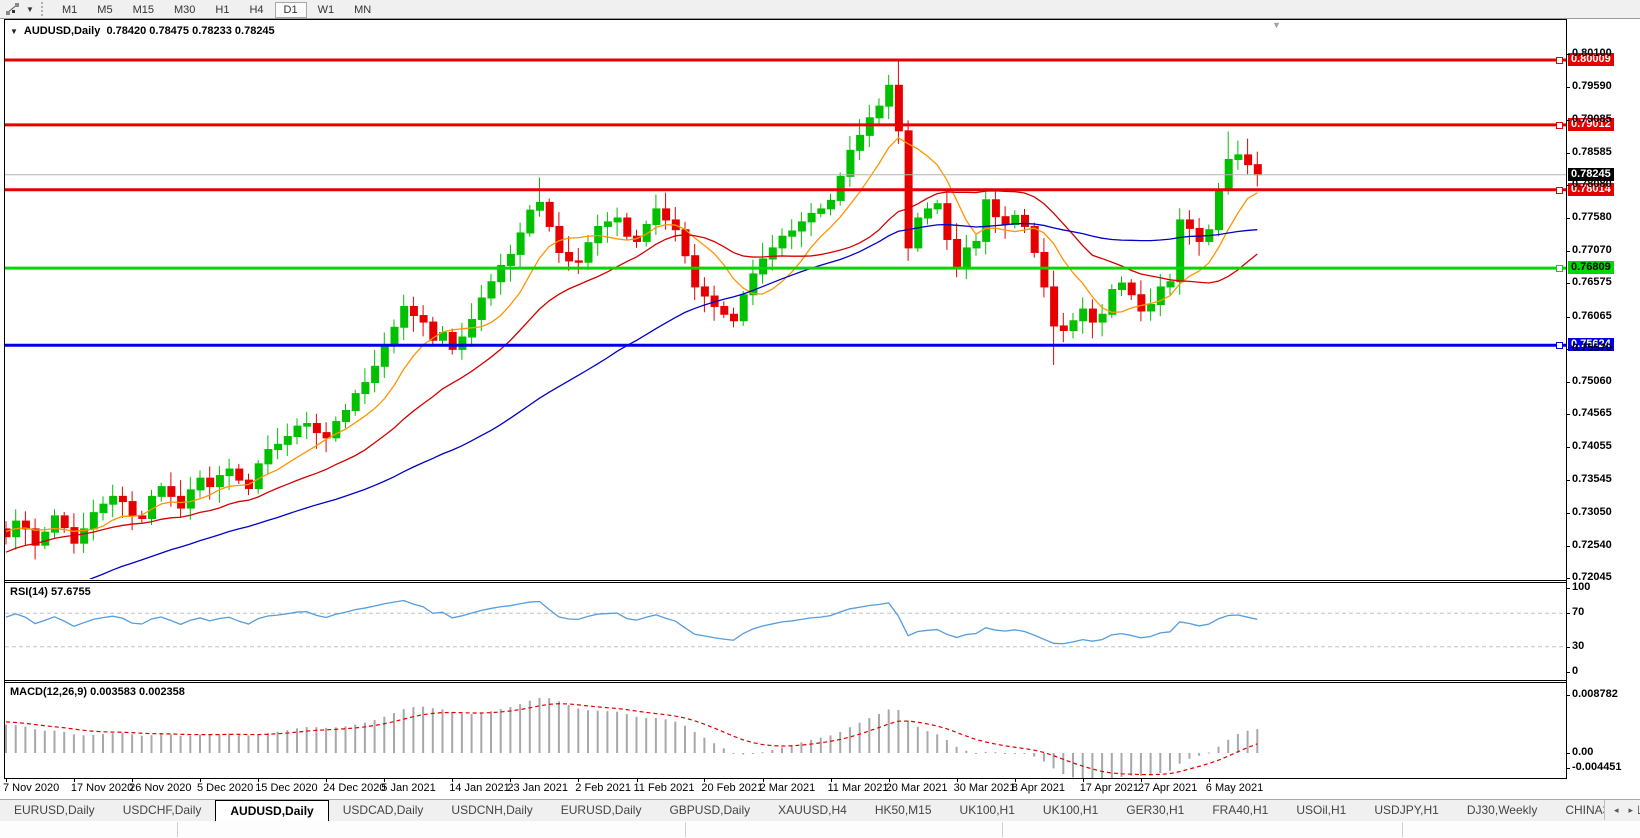 Image resolution: width=1640 pixels, height=838 pixels. What do you see at coordinates (354, 788) in the screenshot?
I see `time-axis-label: 24 Dec 2020` at bounding box center [354, 788].